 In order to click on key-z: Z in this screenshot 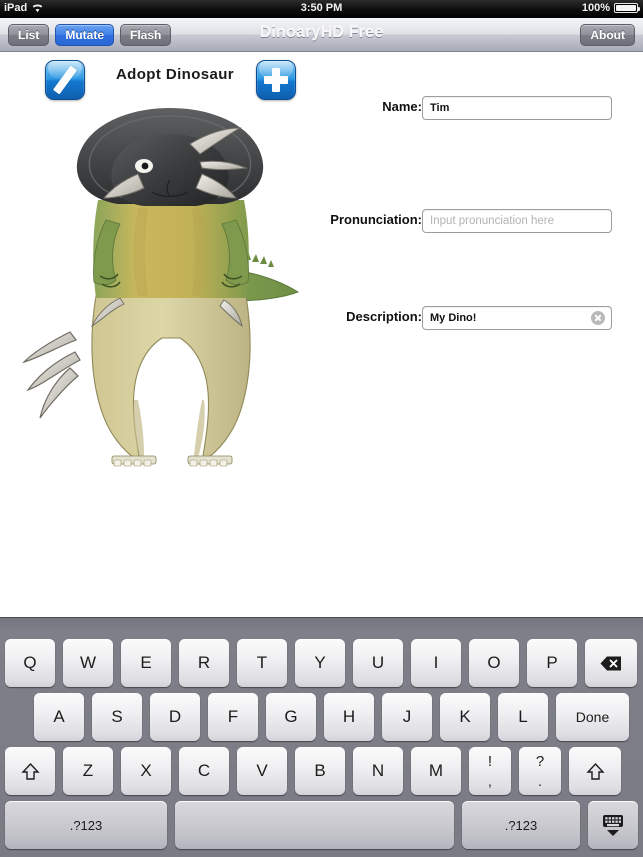, I will do `click(88, 771)`.